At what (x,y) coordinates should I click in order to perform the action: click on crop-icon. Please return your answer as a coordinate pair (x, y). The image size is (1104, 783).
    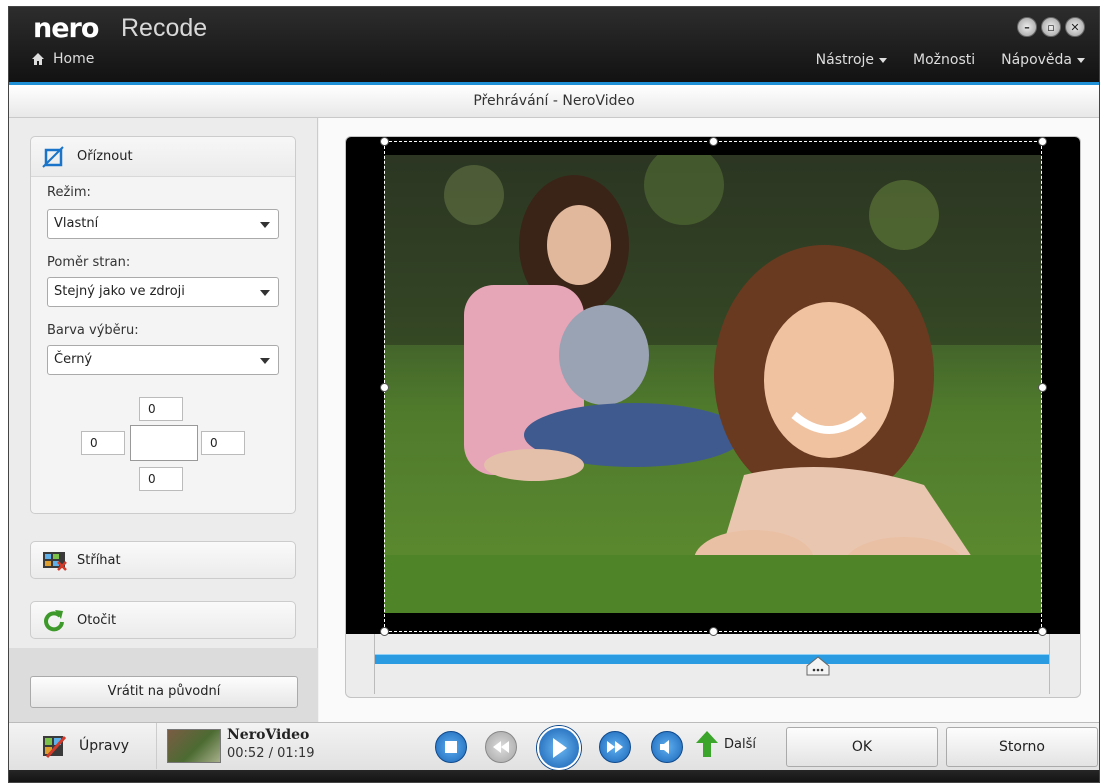
    Looking at the image, I should click on (53, 156).